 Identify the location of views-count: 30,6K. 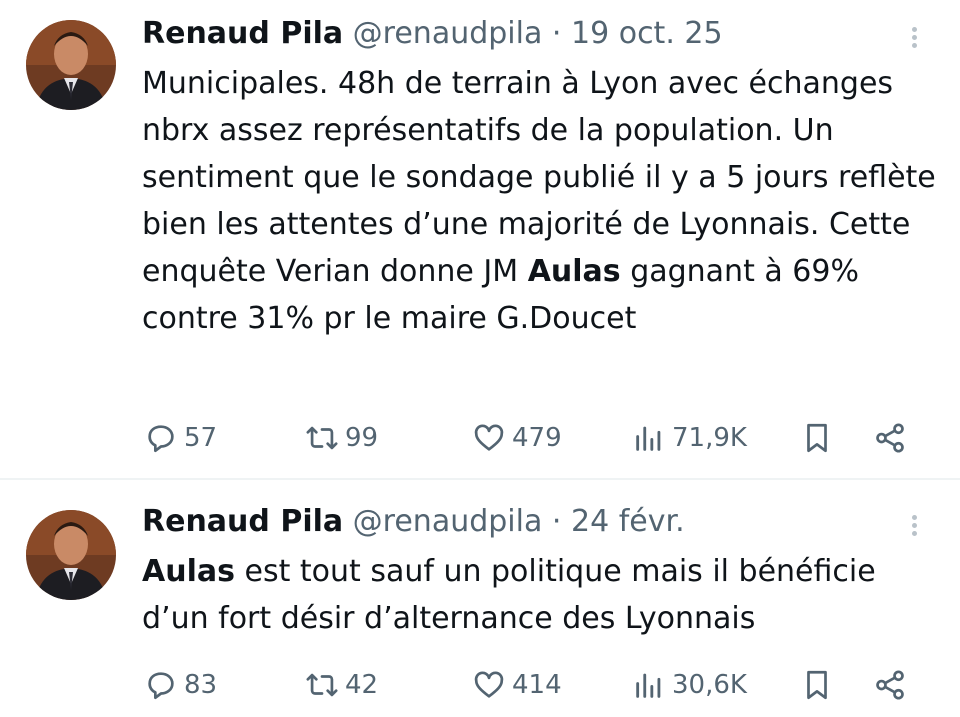
(709, 685).